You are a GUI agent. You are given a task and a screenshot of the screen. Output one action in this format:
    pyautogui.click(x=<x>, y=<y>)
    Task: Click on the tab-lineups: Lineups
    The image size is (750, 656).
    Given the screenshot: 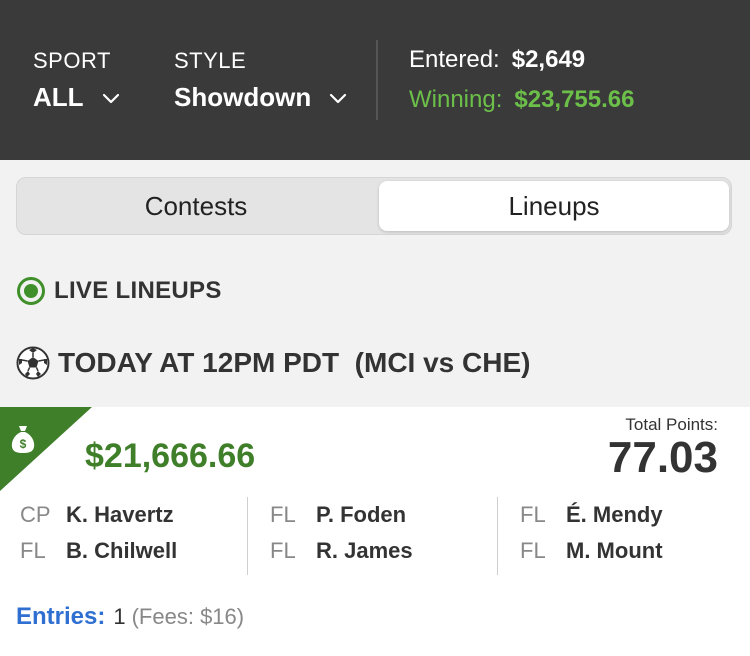 What is the action you would take?
    pyautogui.click(x=554, y=206)
    